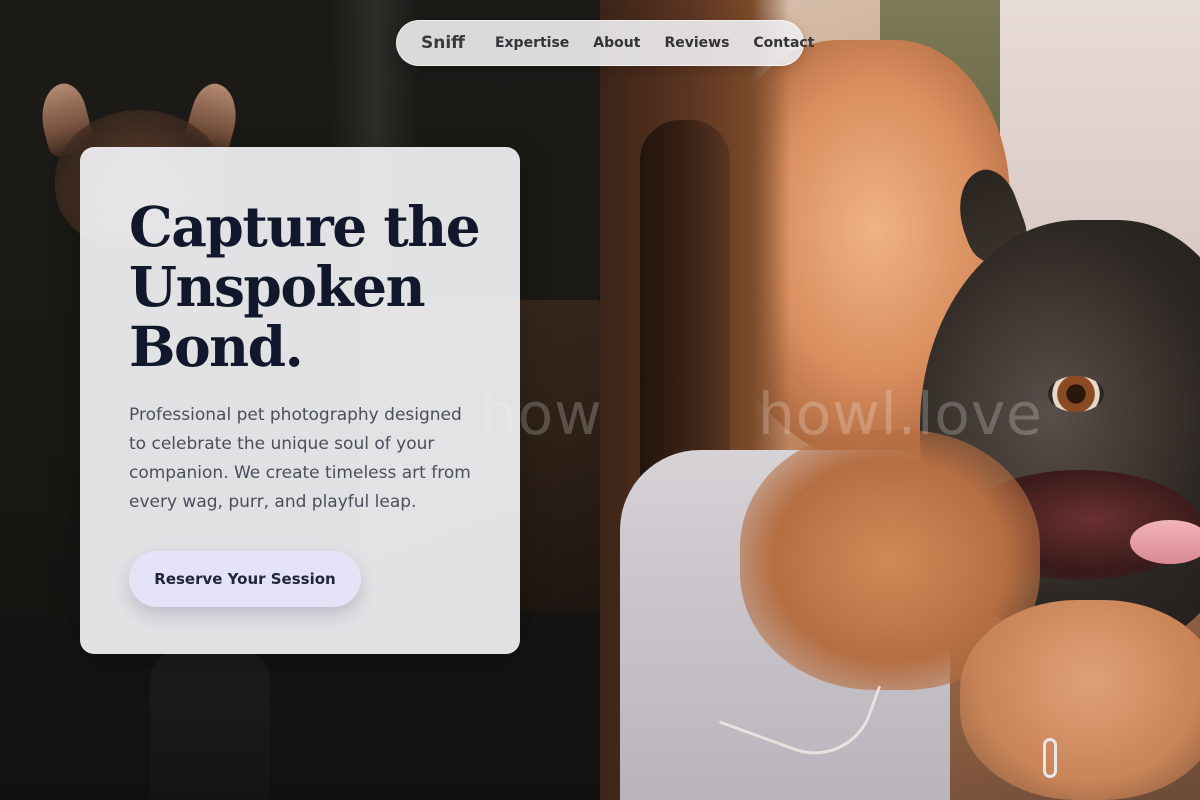 The height and width of the screenshot is (800, 1200). What do you see at coordinates (1165, 542) in the screenshot?
I see `pug-tongue` at bounding box center [1165, 542].